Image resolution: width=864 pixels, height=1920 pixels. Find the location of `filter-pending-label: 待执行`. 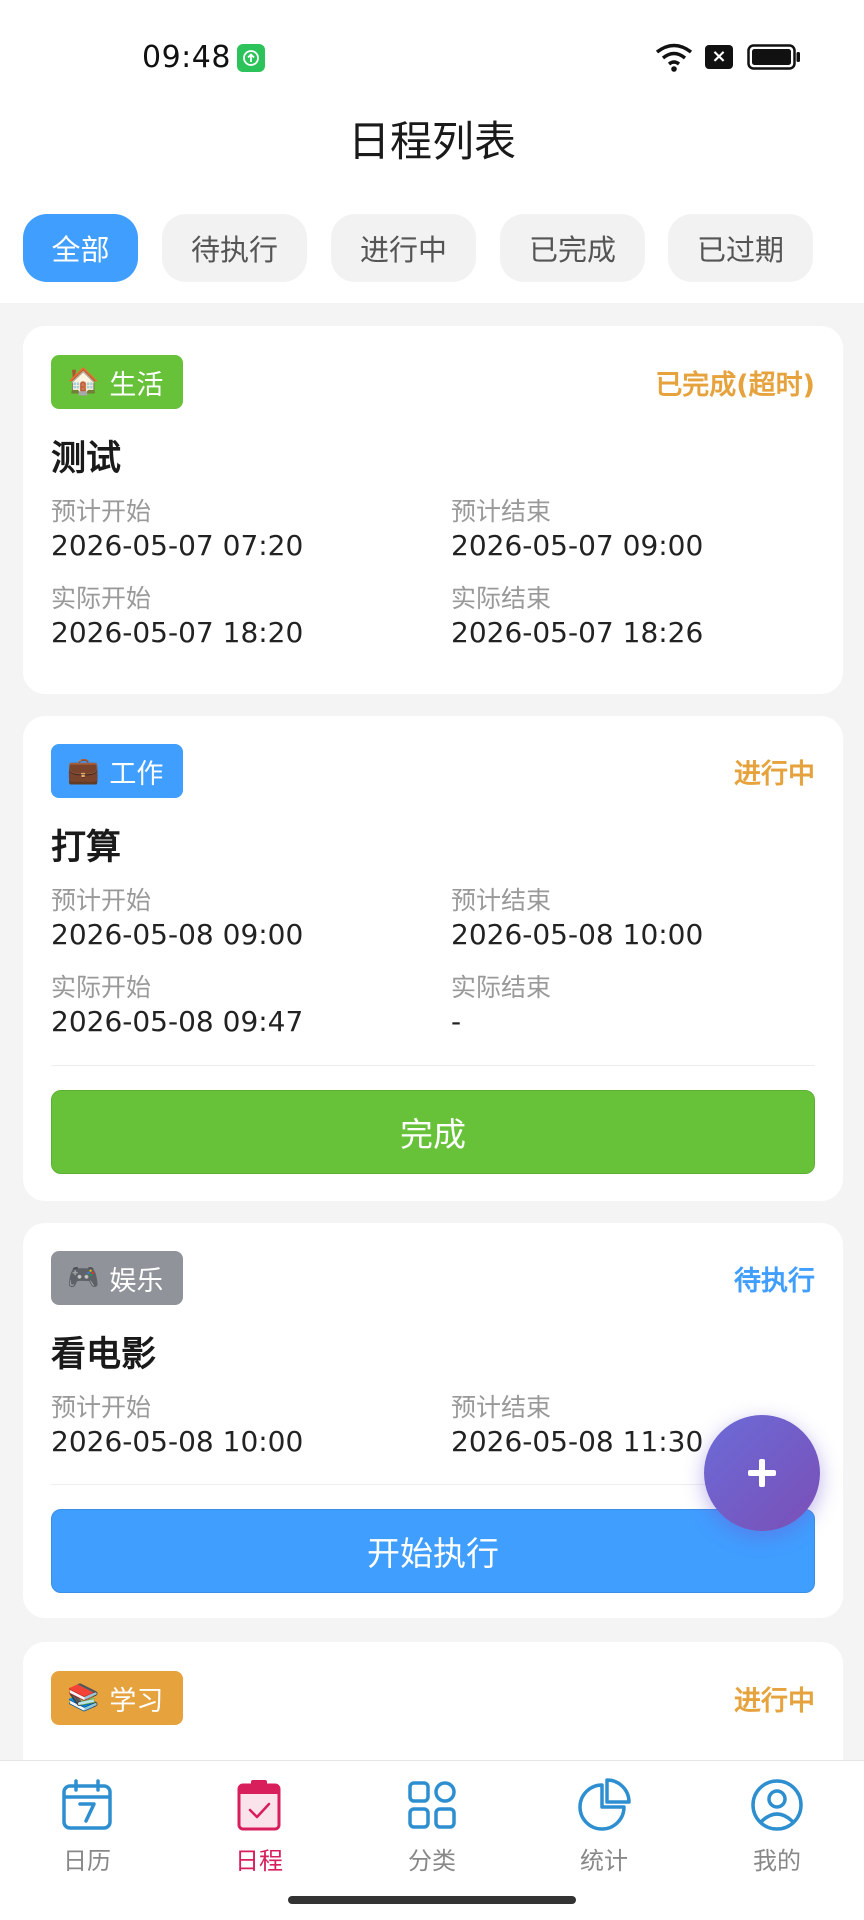

filter-pending-label: 待执行 is located at coordinates (234, 250).